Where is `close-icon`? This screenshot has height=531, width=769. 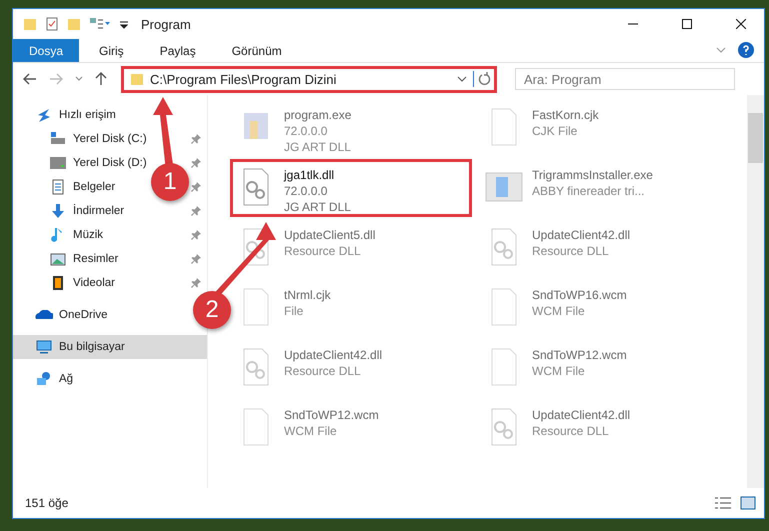
close-icon is located at coordinates (741, 24).